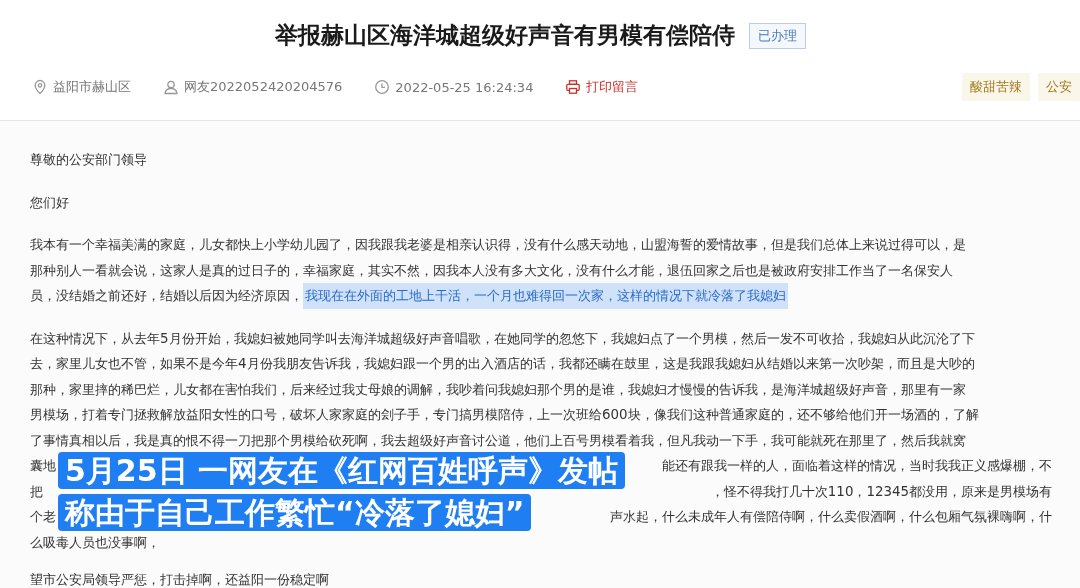 The height and width of the screenshot is (588, 1080). Describe the element at coordinates (88, 160) in the screenshot. I see `letter-text: 尊敬的公安部门领导` at that location.